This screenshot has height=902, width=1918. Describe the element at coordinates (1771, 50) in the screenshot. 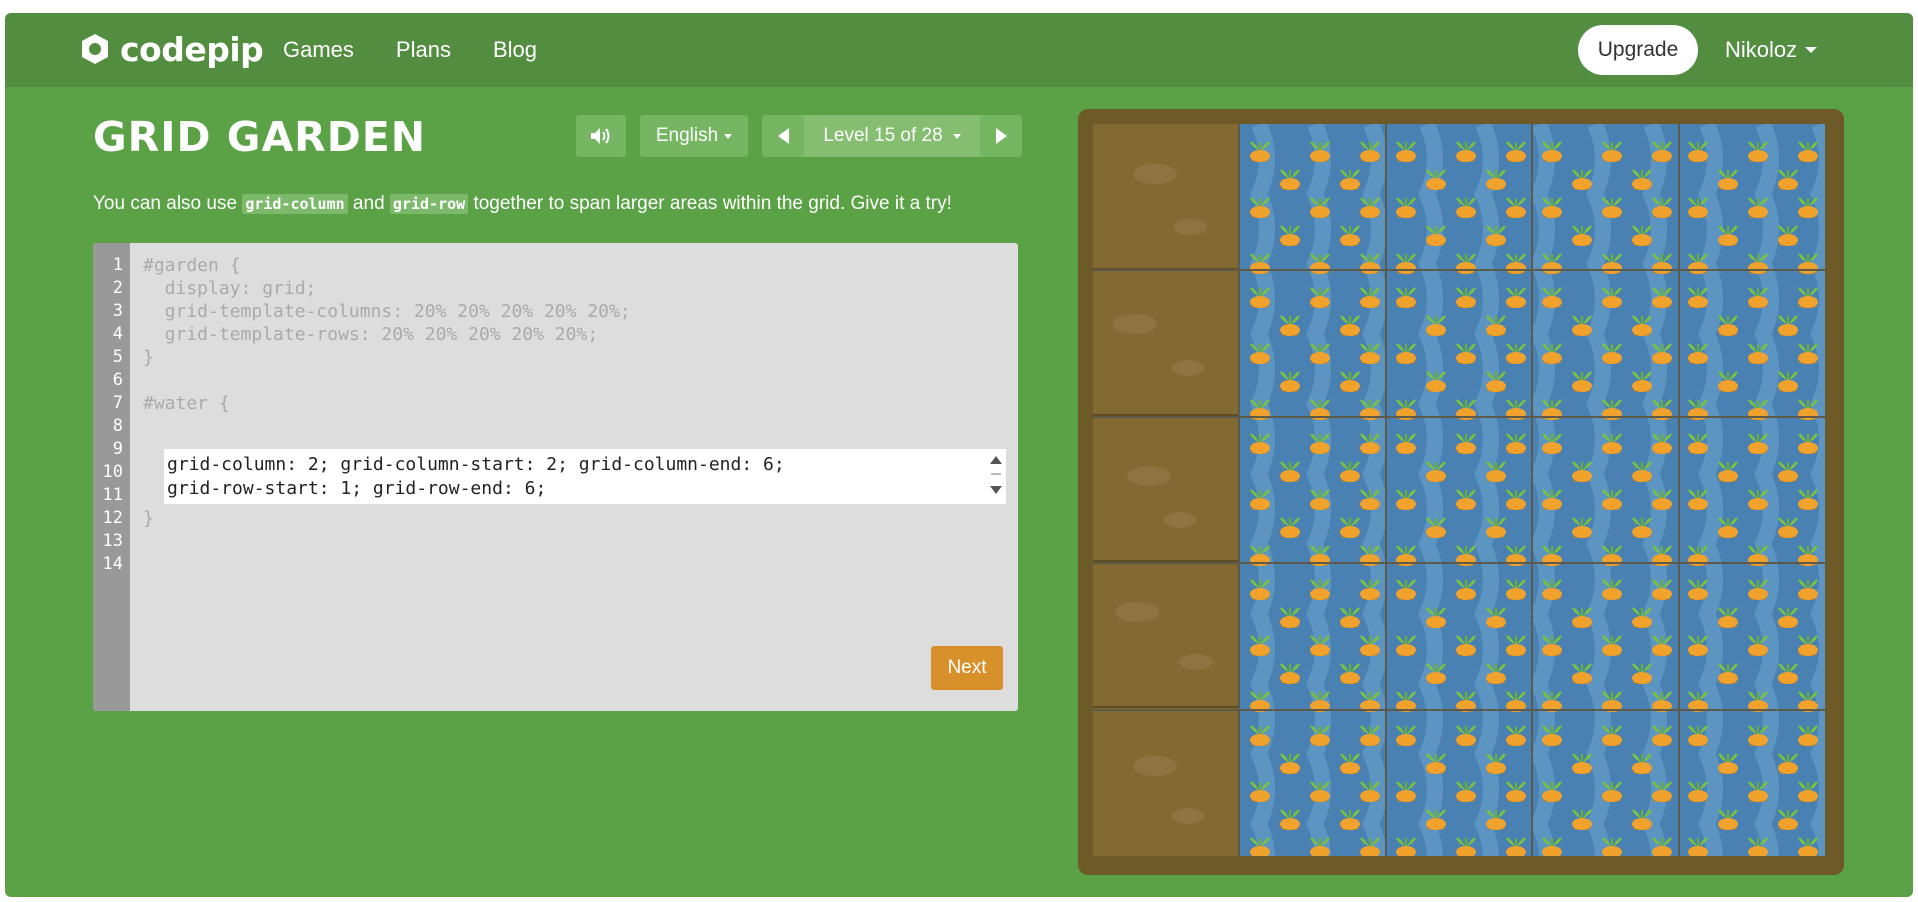

I see `user-menu: Nikoloz` at that location.